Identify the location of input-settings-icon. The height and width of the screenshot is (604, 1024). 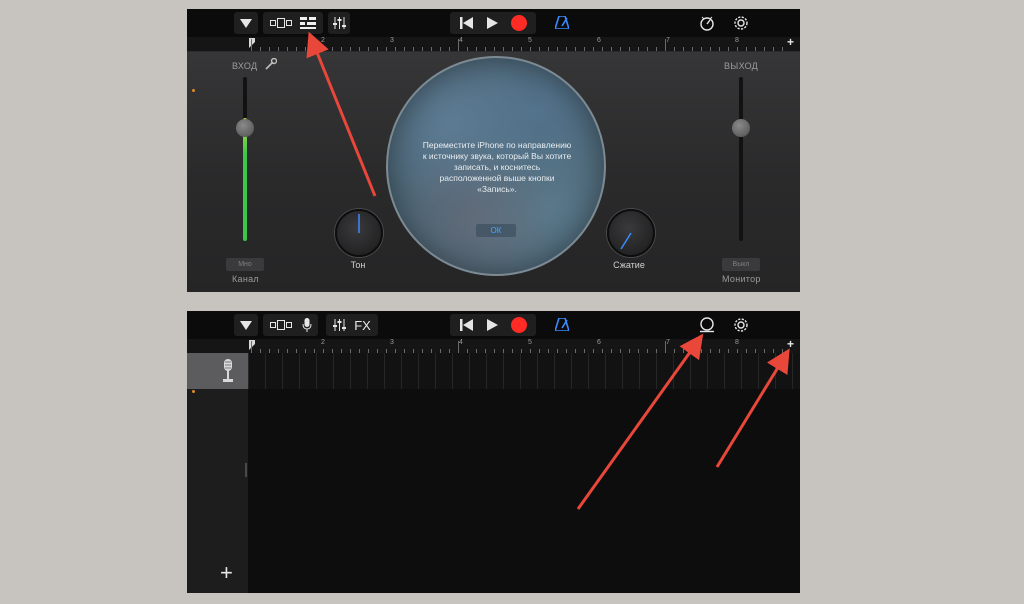
(271, 64).